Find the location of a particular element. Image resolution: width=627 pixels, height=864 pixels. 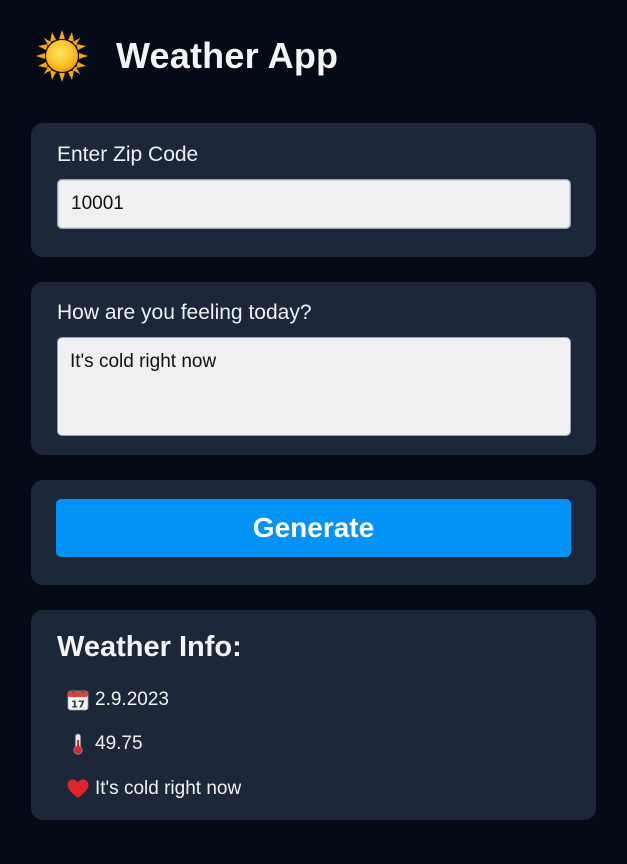

feeling-row: It's cold right now is located at coordinates (154, 789).